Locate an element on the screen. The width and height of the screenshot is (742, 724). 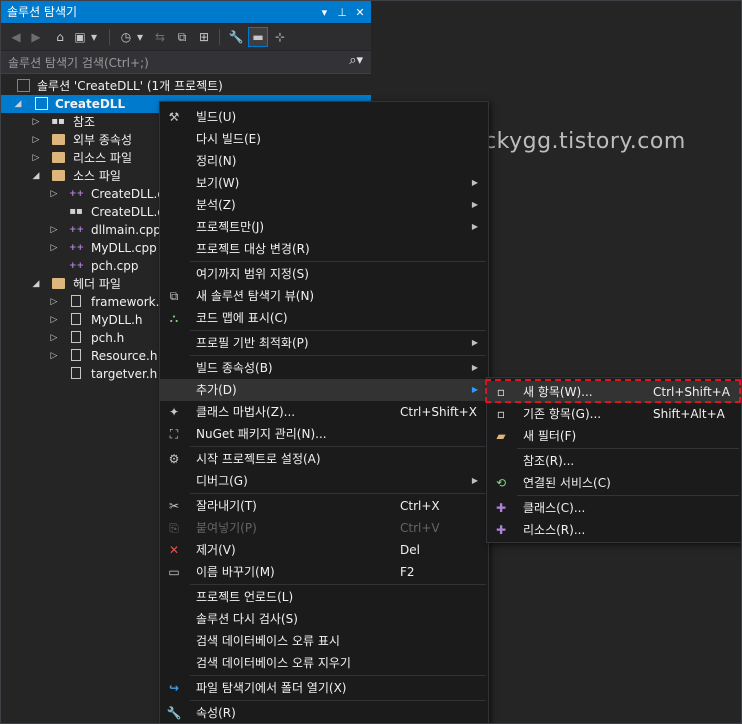
menu-item-class-wizard: ✦ 클래스 마법사(Z)... Ctrl+Shift+X is located at coordinates (324, 412).